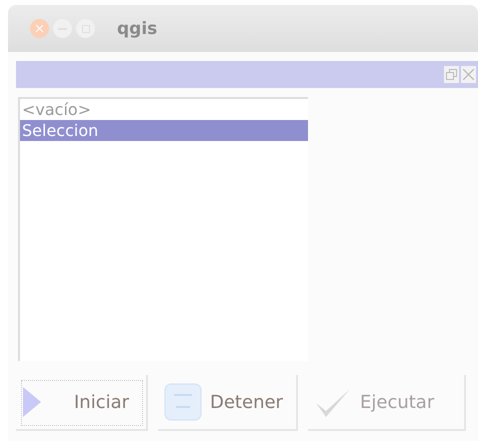  I want to click on close-button, so click(468, 74).